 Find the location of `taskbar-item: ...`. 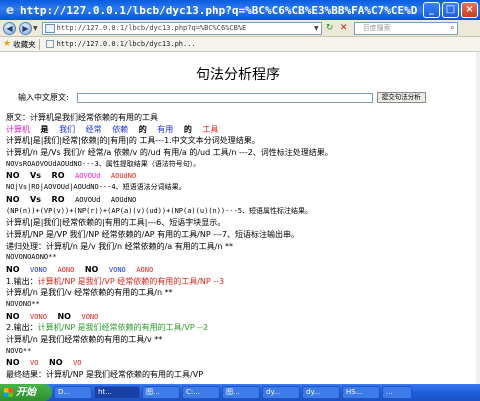

taskbar-item: ... is located at coordinates (397, 392).